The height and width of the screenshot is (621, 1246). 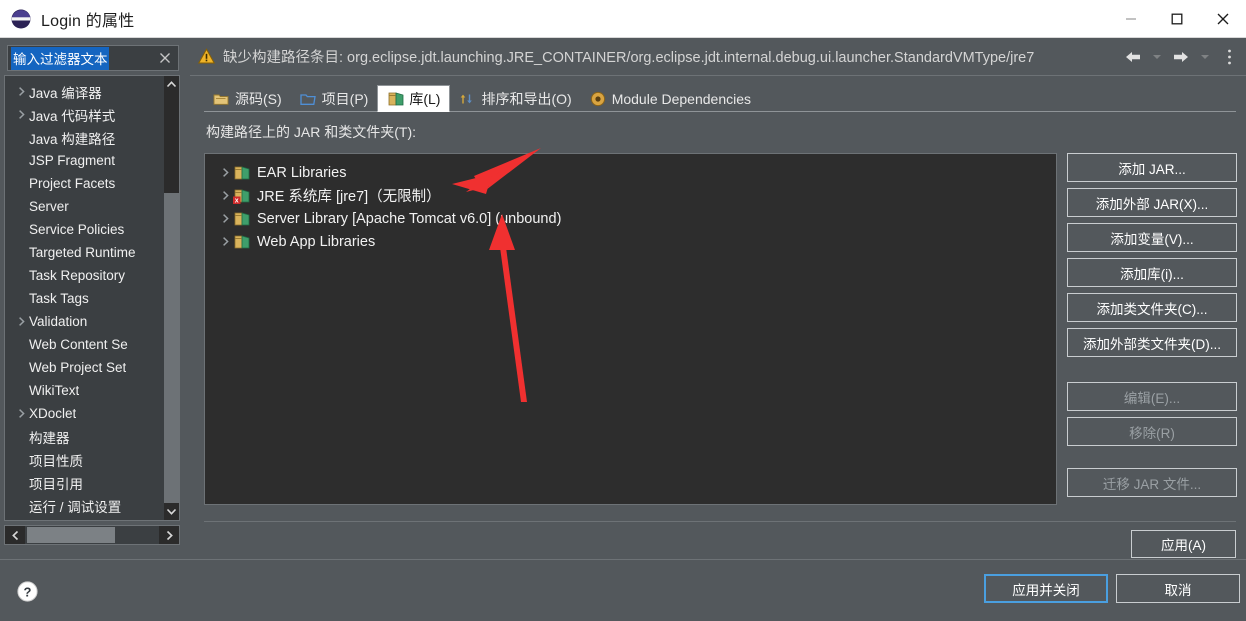 I want to click on maximize-button, so click(x=1177, y=19).